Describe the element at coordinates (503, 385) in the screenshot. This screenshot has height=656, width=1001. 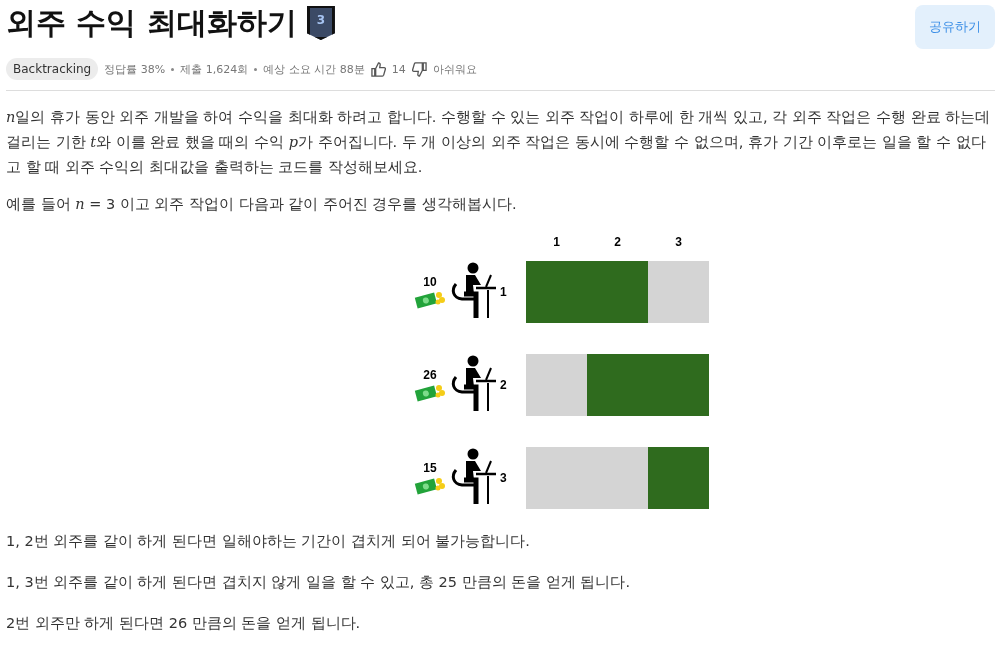
I see `job-number: 2` at that location.